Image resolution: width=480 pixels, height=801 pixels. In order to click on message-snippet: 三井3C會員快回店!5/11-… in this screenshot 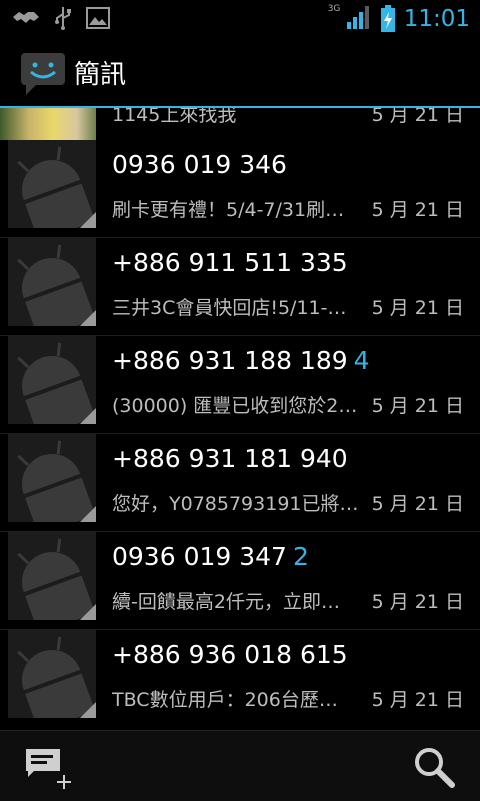, I will do `click(229, 308)`.